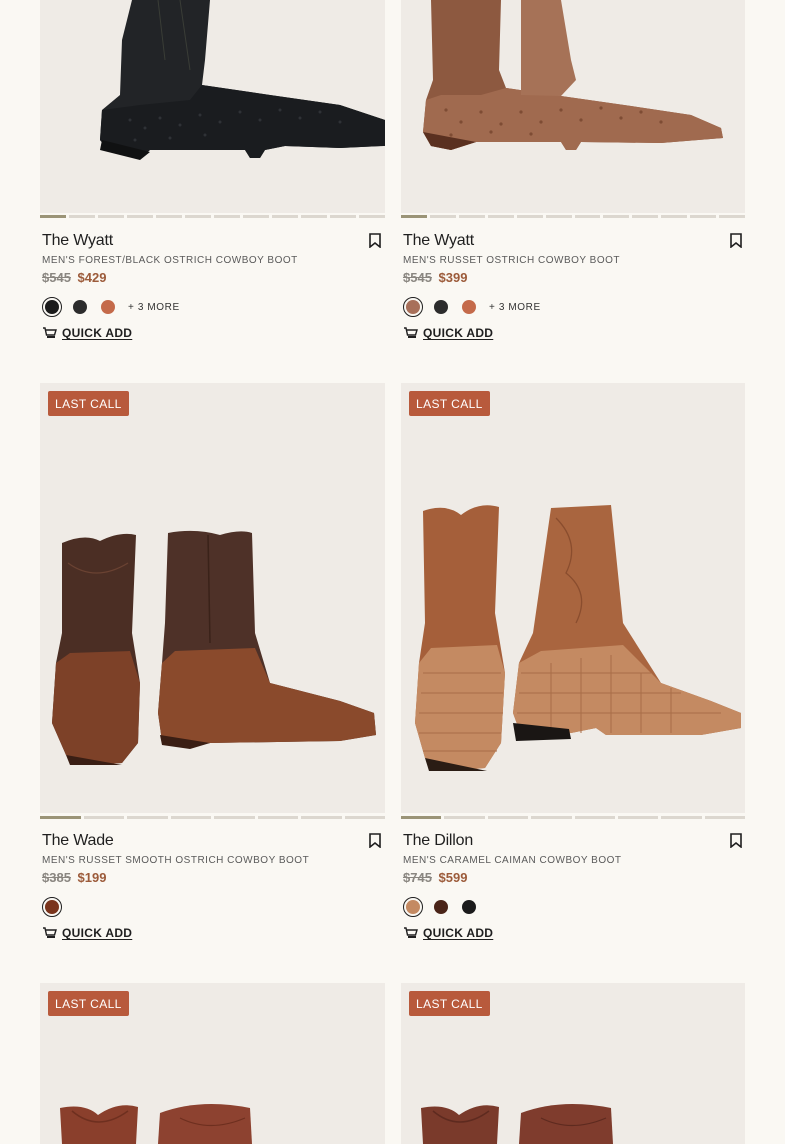 This screenshot has width=785, height=1144. What do you see at coordinates (574, 277) in the screenshot?
I see `product-prices: $545 $399` at bounding box center [574, 277].